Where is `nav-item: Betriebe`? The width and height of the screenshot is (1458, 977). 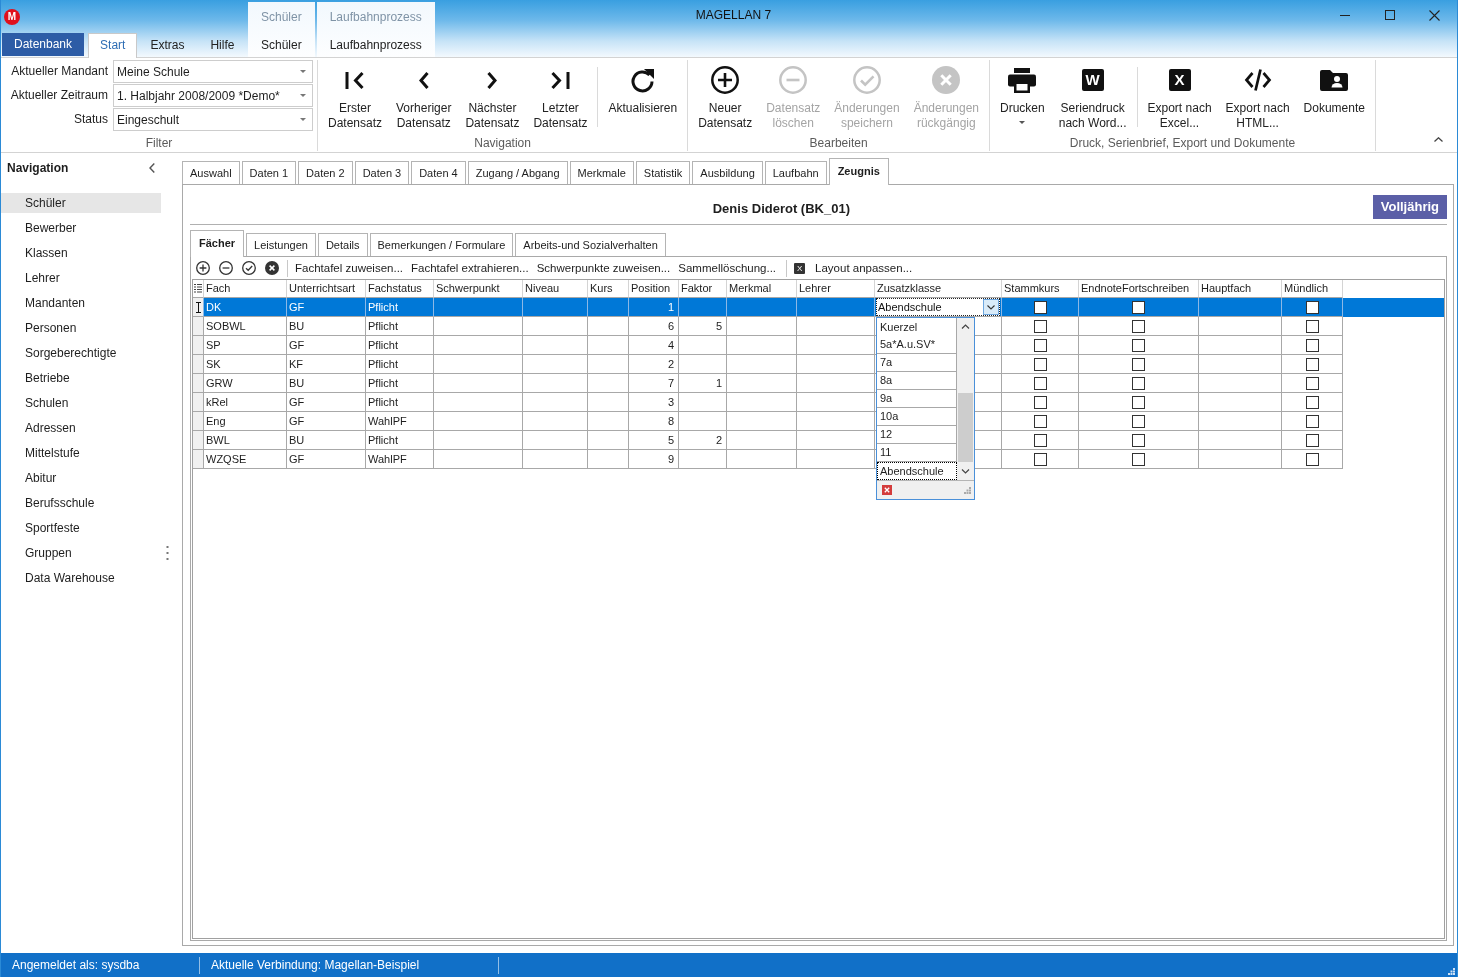 nav-item: Betriebe is located at coordinates (81, 378).